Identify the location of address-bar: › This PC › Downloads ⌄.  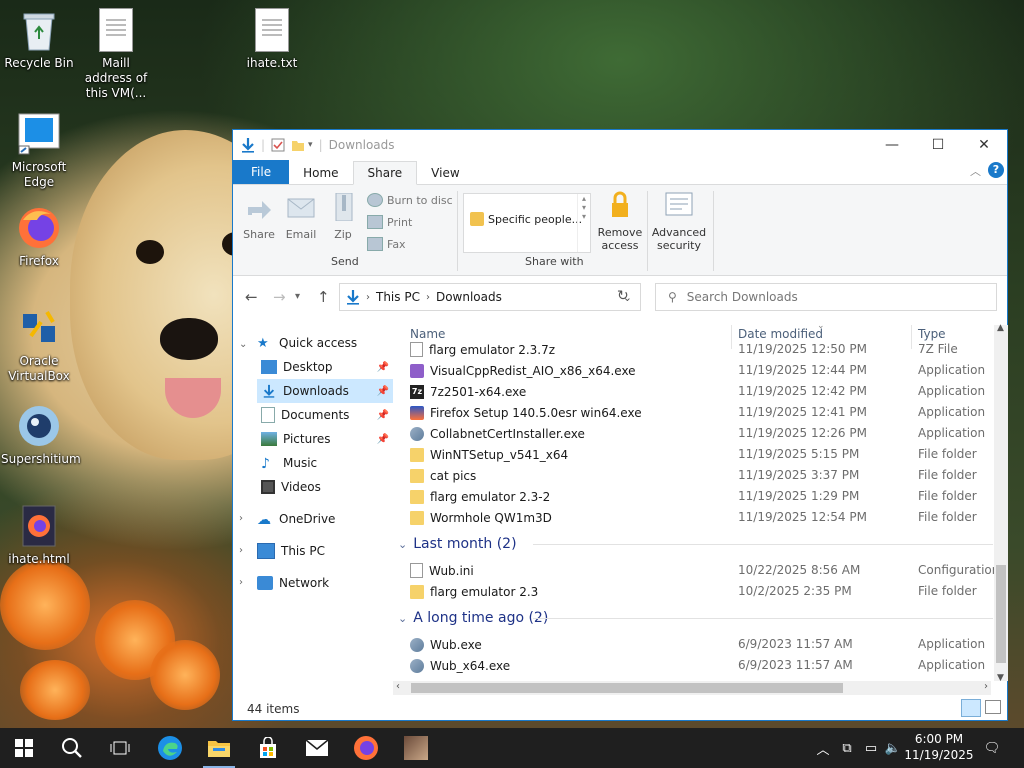
(490, 297).